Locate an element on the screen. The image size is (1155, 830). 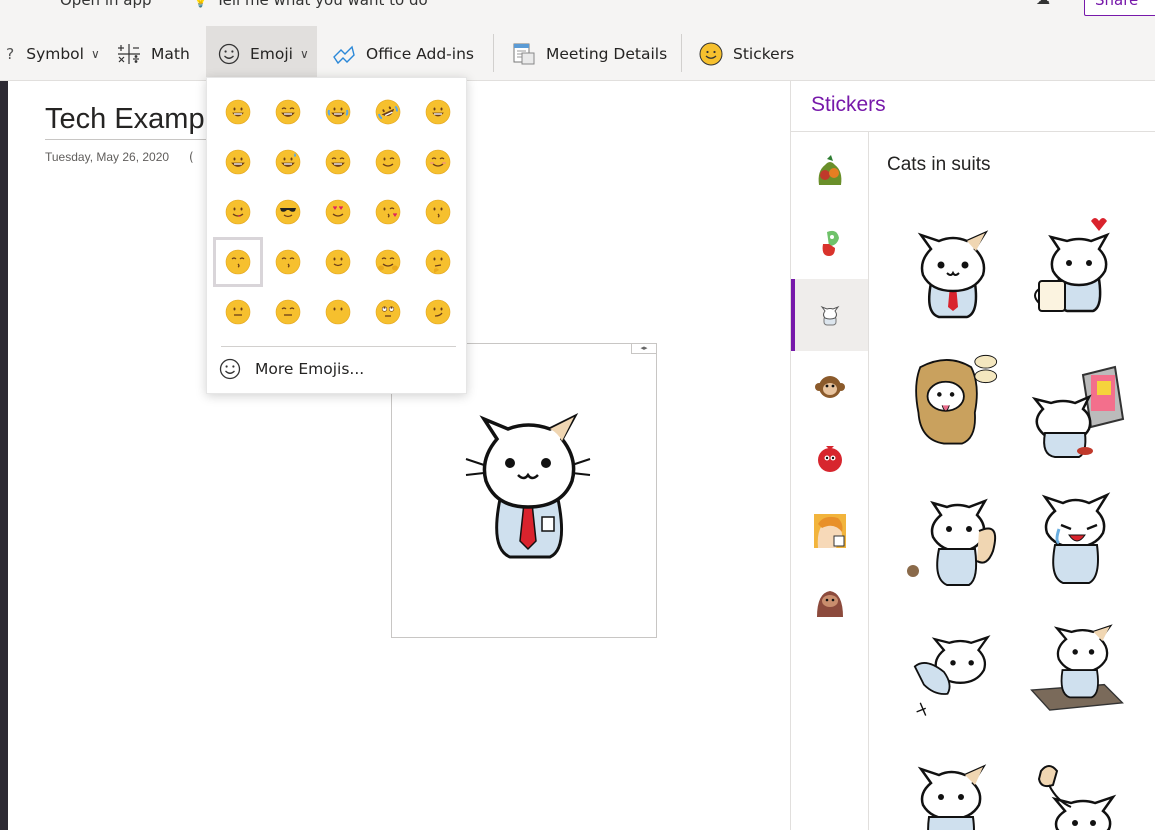
emoji-button: Emoji ∨ is located at coordinates (261, 53).